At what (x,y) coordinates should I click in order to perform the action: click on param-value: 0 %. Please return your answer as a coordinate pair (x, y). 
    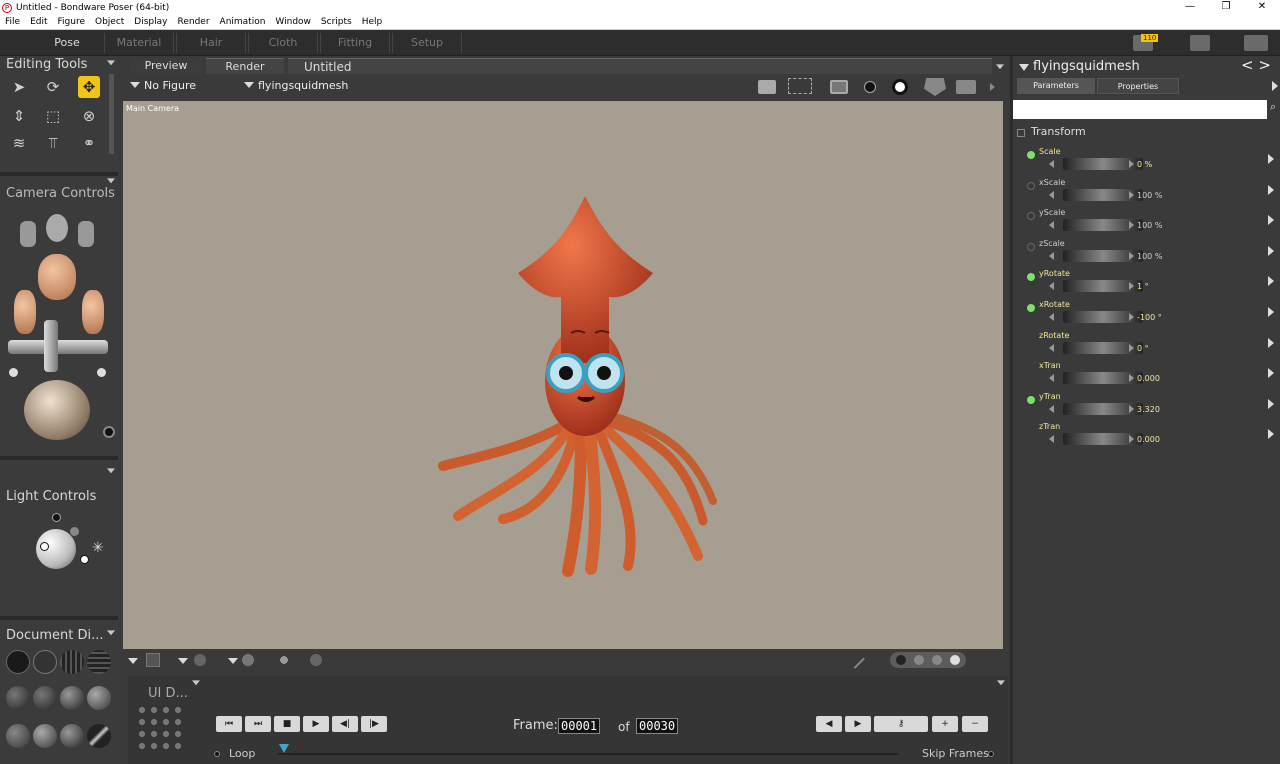
    Looking at the image, I should click on (1144, 164).